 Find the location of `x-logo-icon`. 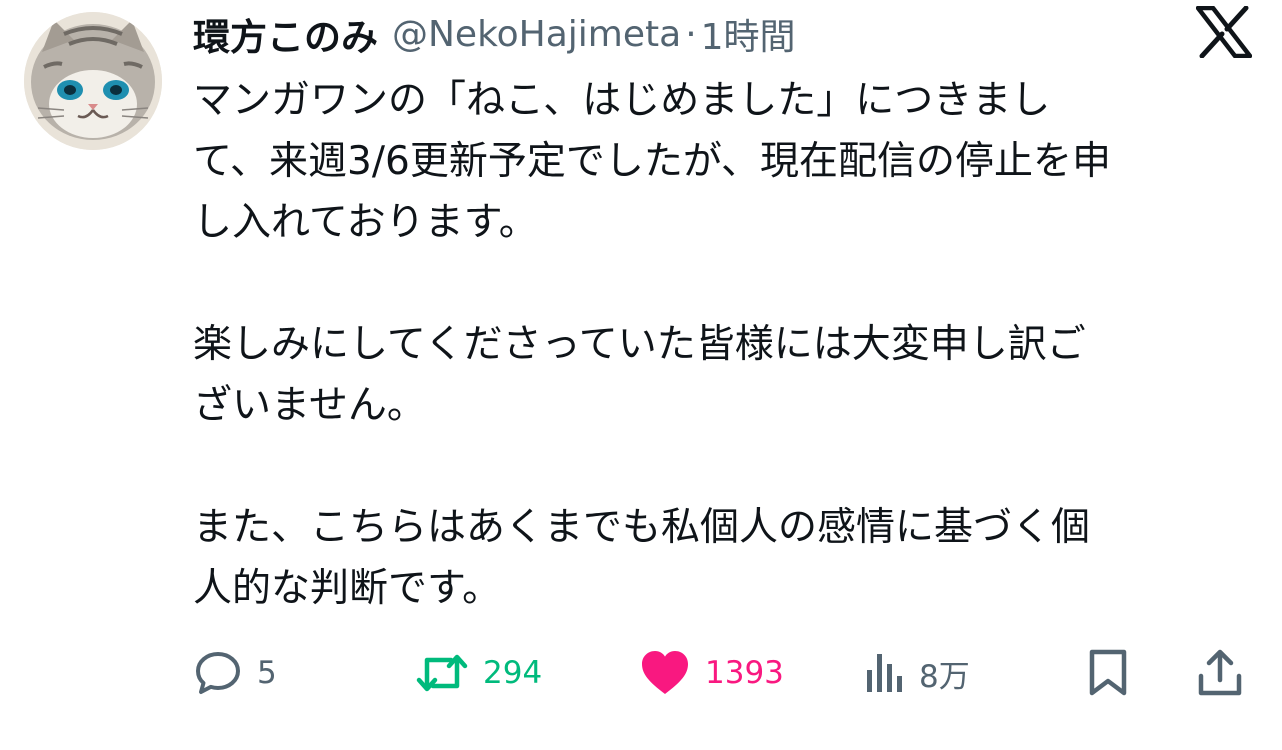

x-logo-icon is located at coordinates (1224, 32).